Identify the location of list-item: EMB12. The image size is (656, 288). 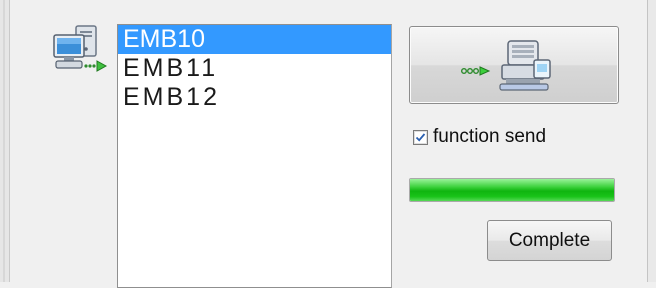
(254, 97).